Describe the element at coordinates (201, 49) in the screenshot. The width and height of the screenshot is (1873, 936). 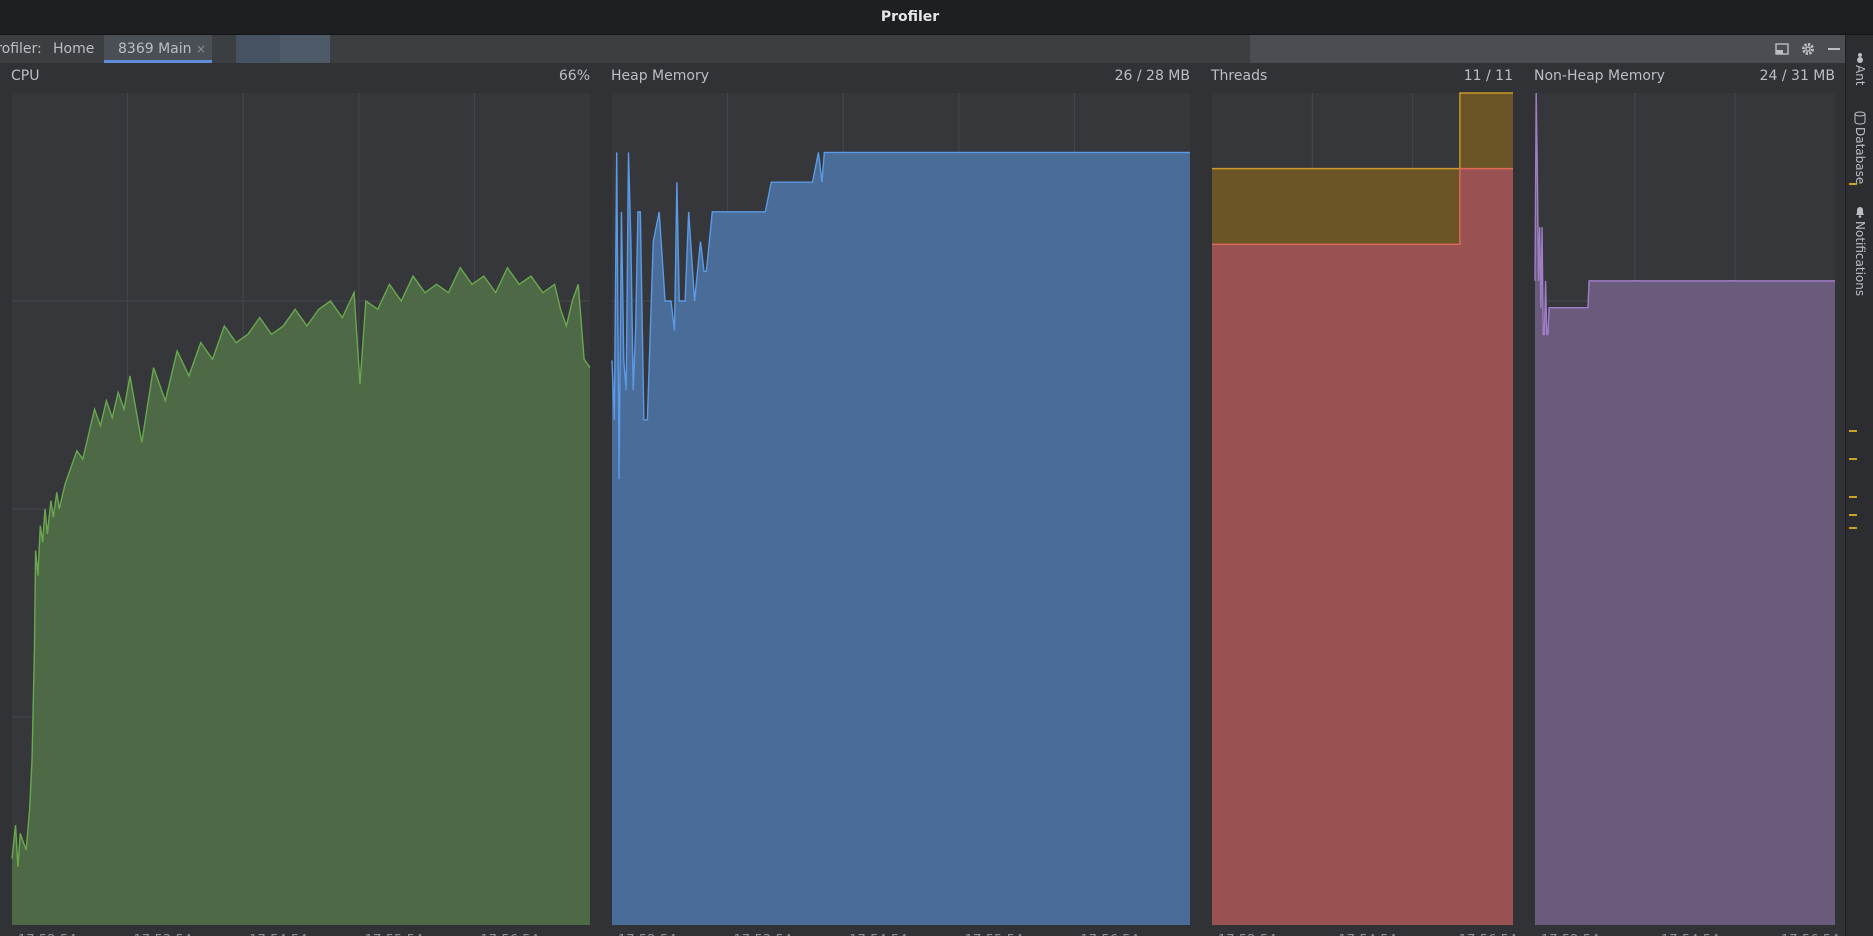
I see `close-icon: ×` at that location.